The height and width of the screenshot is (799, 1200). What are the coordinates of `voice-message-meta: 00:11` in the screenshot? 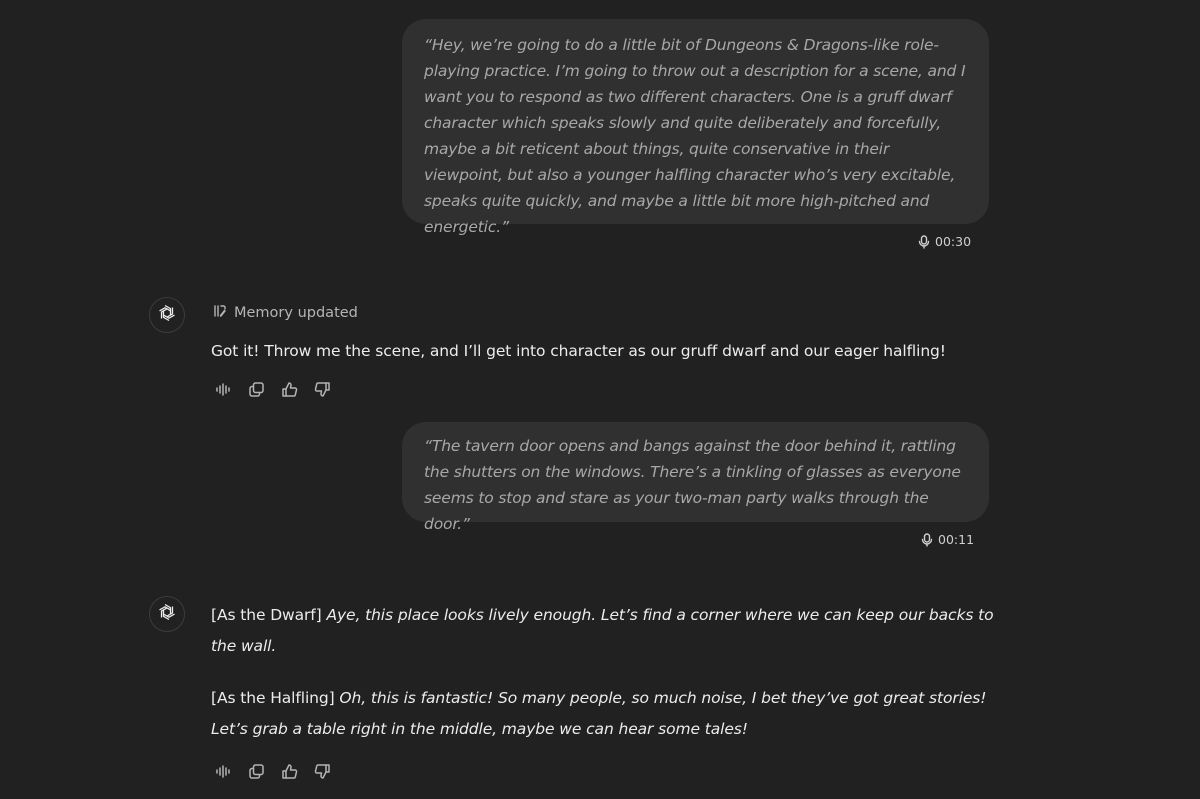 It's located at (947, 539).